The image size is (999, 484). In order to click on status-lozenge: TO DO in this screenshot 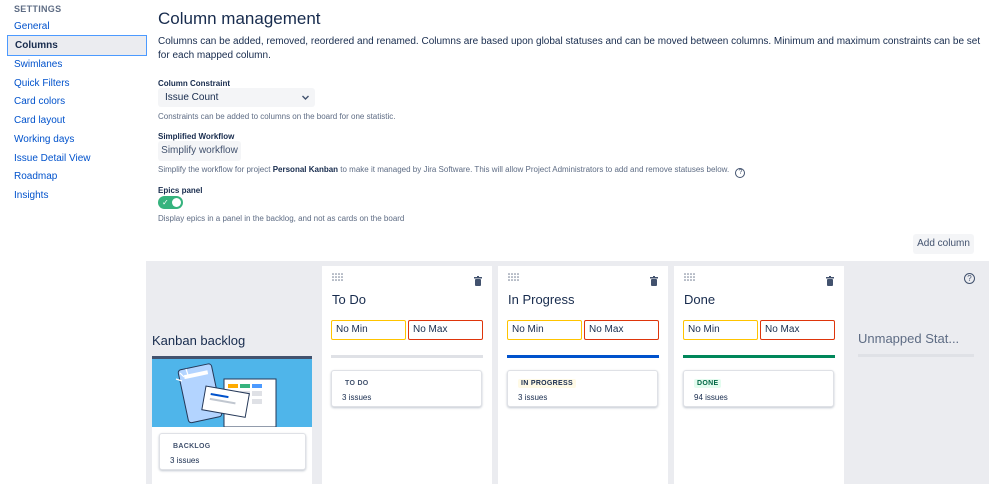, I will do `click(357, 383)`.